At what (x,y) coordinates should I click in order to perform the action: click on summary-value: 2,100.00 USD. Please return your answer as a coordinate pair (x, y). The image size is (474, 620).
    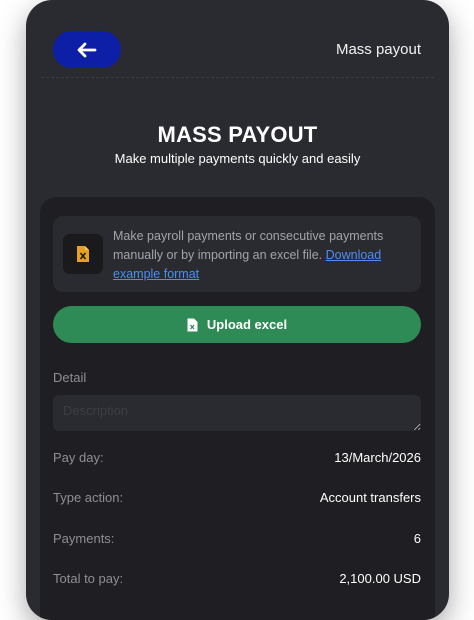
    Looking at the image, I should click on (380, 578).